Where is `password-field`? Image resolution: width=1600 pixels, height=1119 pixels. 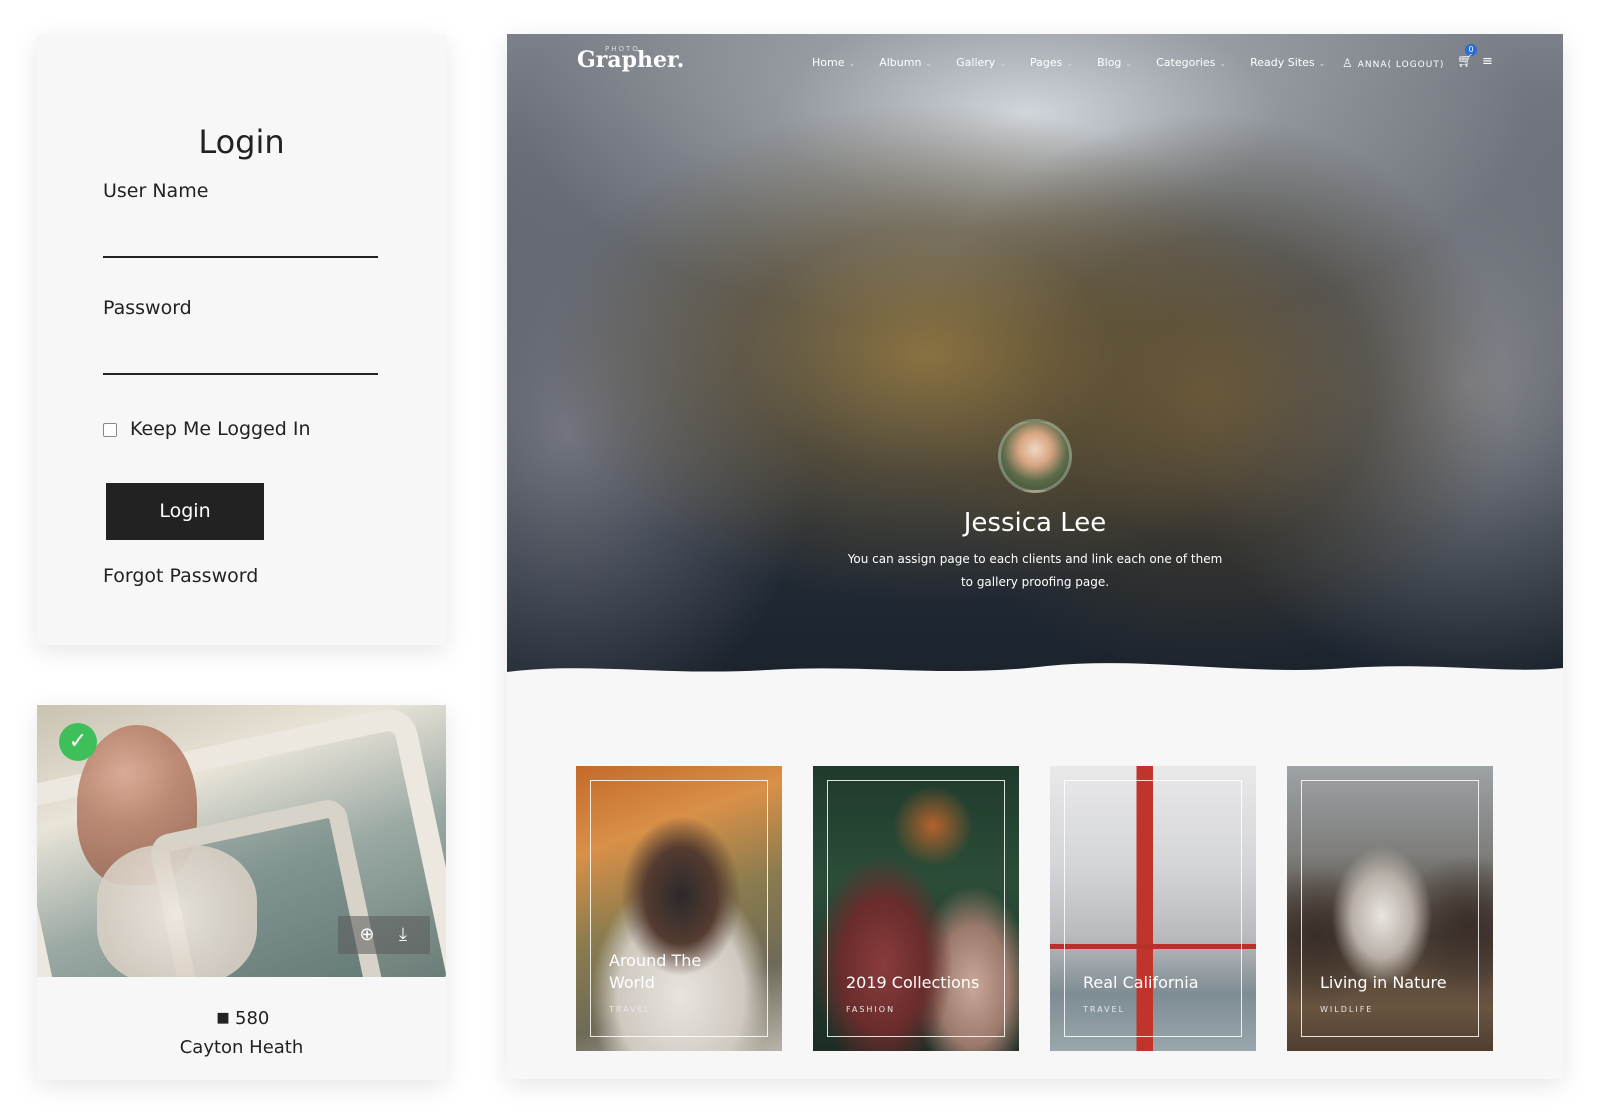 password-field is located at coordinates (240, 374).